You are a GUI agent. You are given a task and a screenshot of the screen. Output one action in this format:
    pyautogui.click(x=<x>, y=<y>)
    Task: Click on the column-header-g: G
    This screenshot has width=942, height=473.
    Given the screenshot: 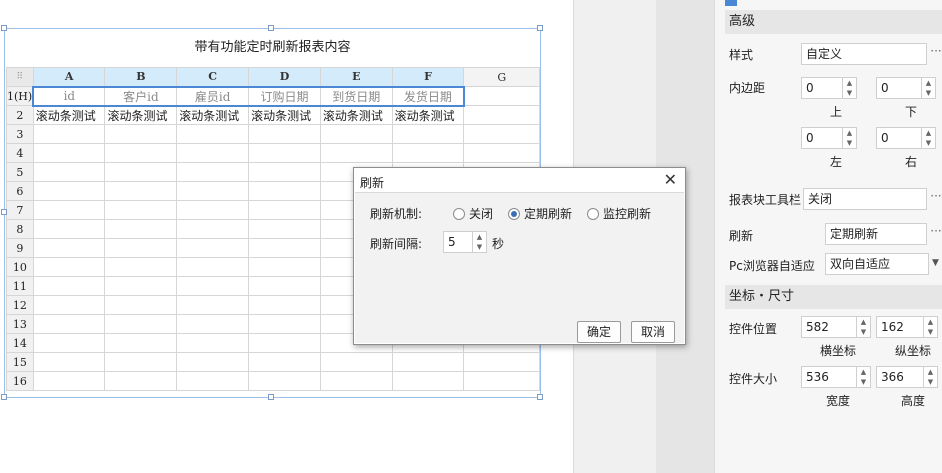 What is the action you would take?
    pyautogui.click(x=501, y=77)
    